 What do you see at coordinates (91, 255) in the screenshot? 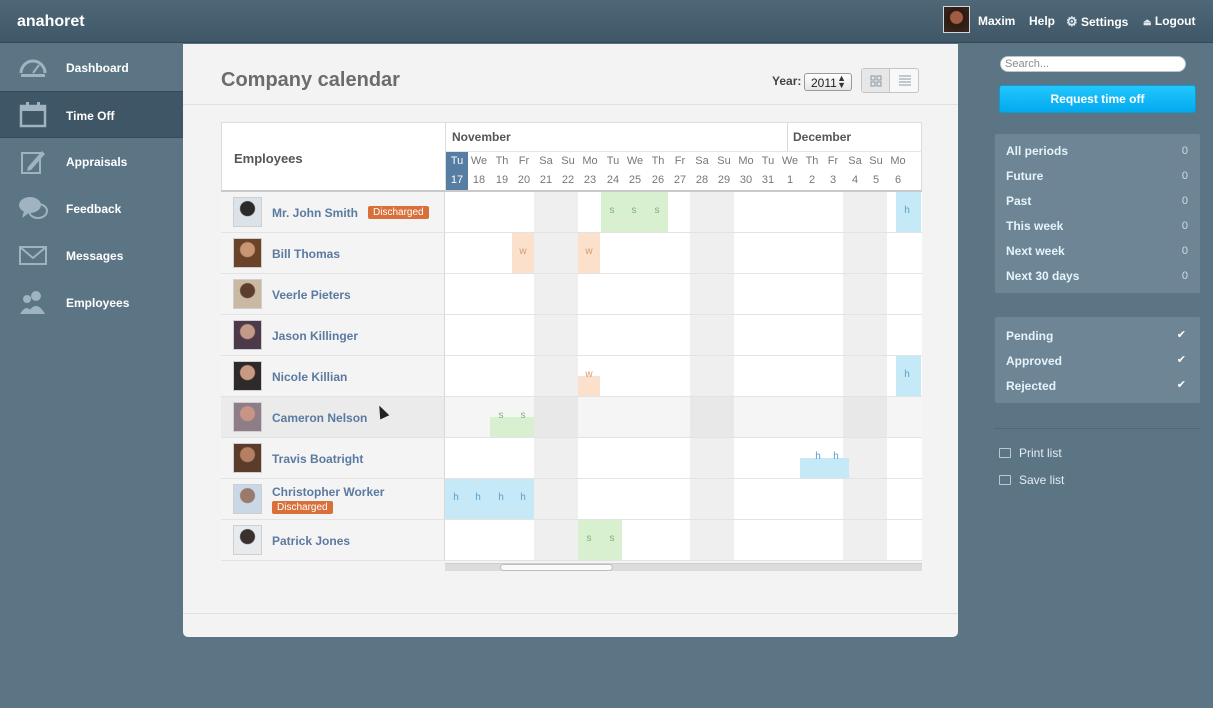
I see `nav-item-messages: Messages` at bounding box center [91, 255].